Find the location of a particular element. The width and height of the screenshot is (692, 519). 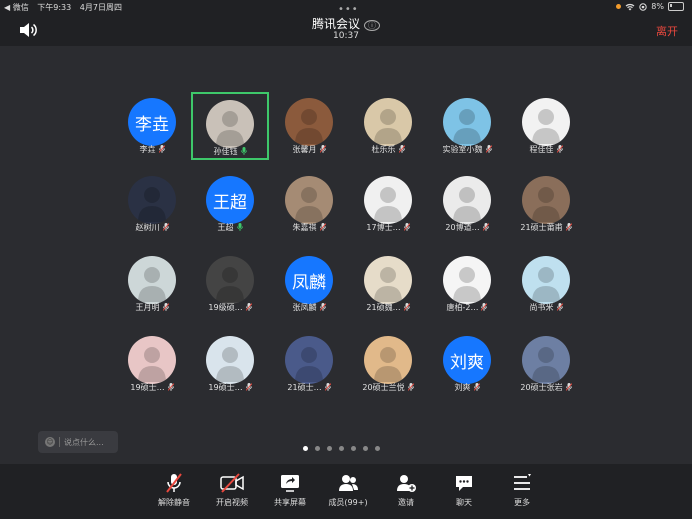

participant-tile: 20硕士兰悦 is located at coordinates (388, 364).